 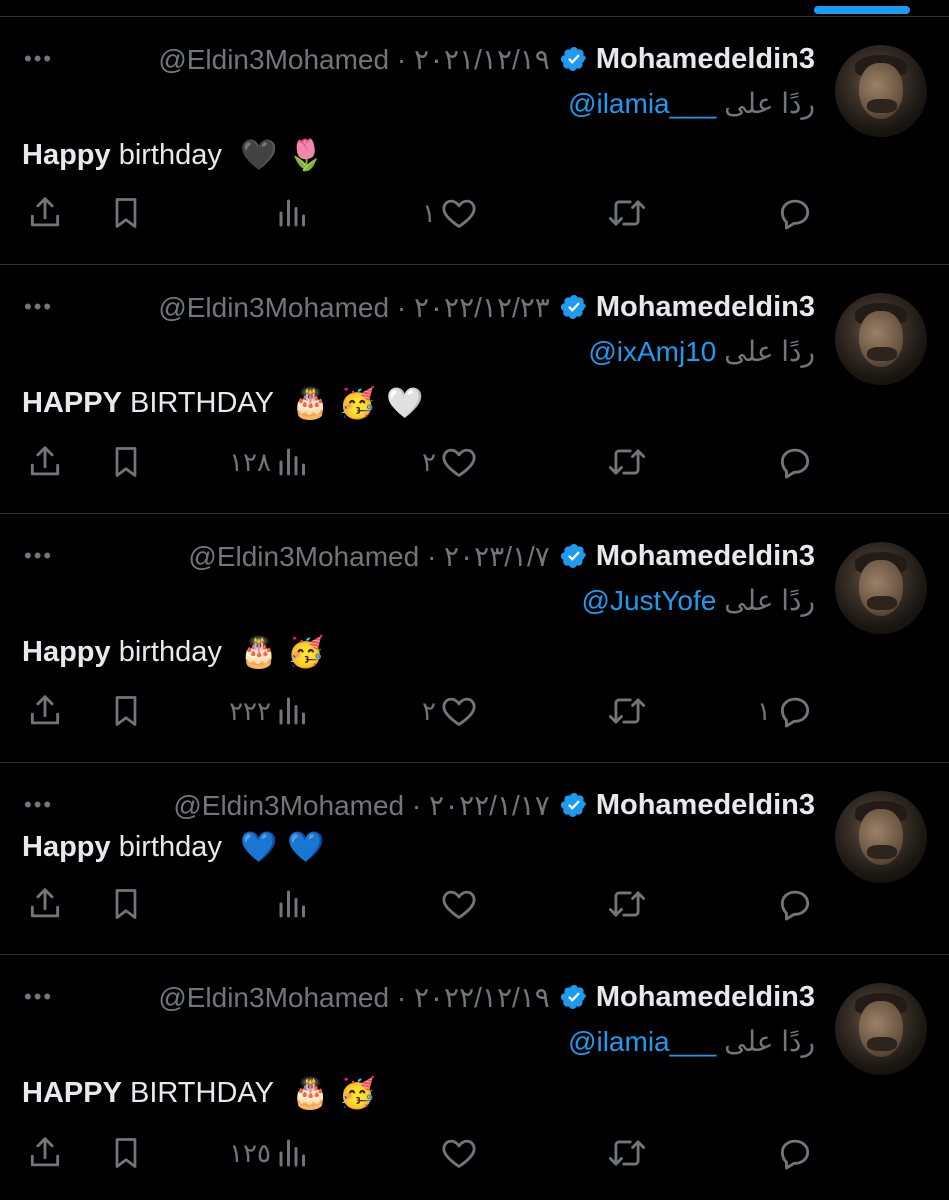 I want to click on tweet-actions: ١, so click(x=474, y=213).